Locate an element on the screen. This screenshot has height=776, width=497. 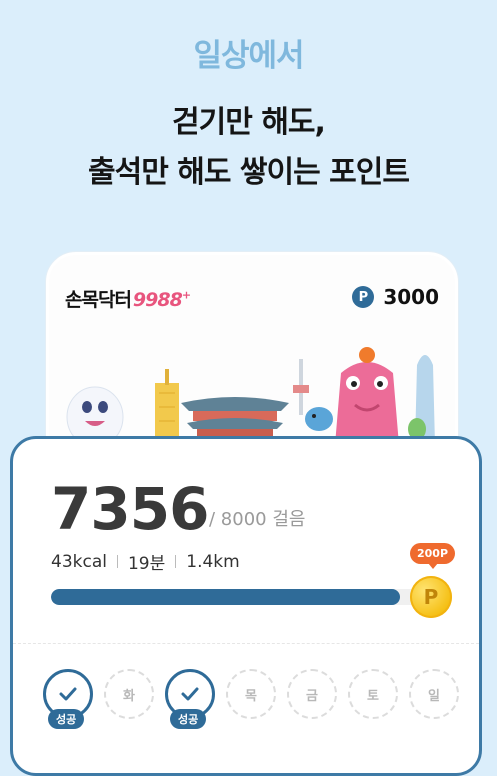
city-illustration is located at coordinates (250, 396).